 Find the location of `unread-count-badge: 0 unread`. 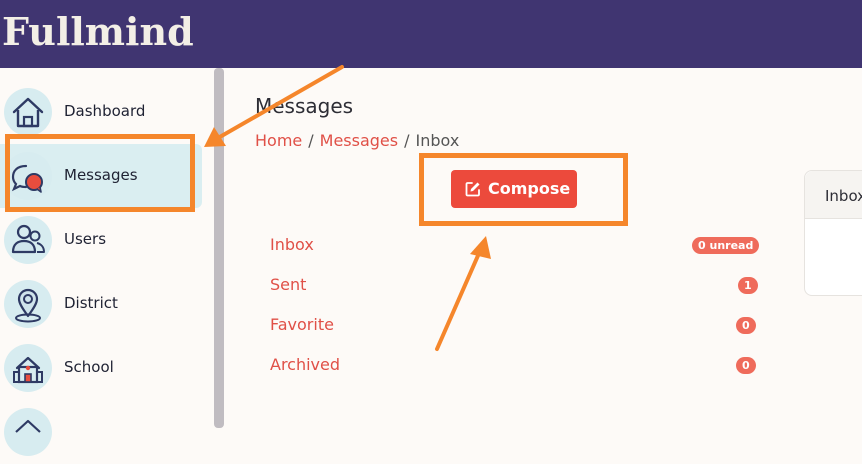

unread-count-badge: 0 unread is located at coordinates (726, 245).